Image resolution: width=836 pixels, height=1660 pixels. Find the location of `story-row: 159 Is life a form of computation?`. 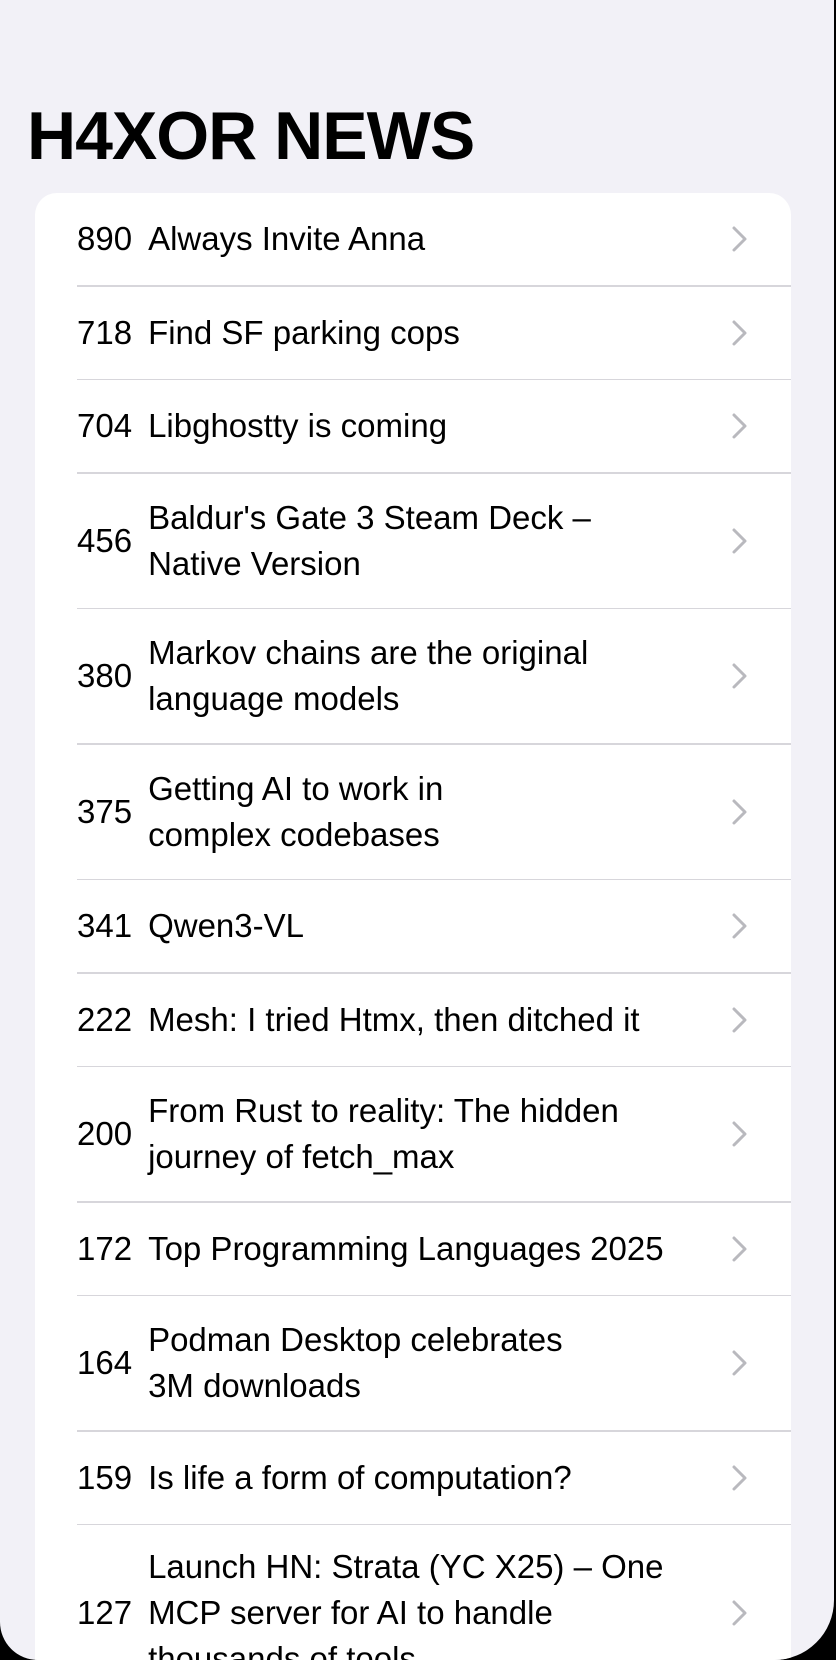

story-row: 159 Is life a form of computation? is located at coordinates (413, 1478).